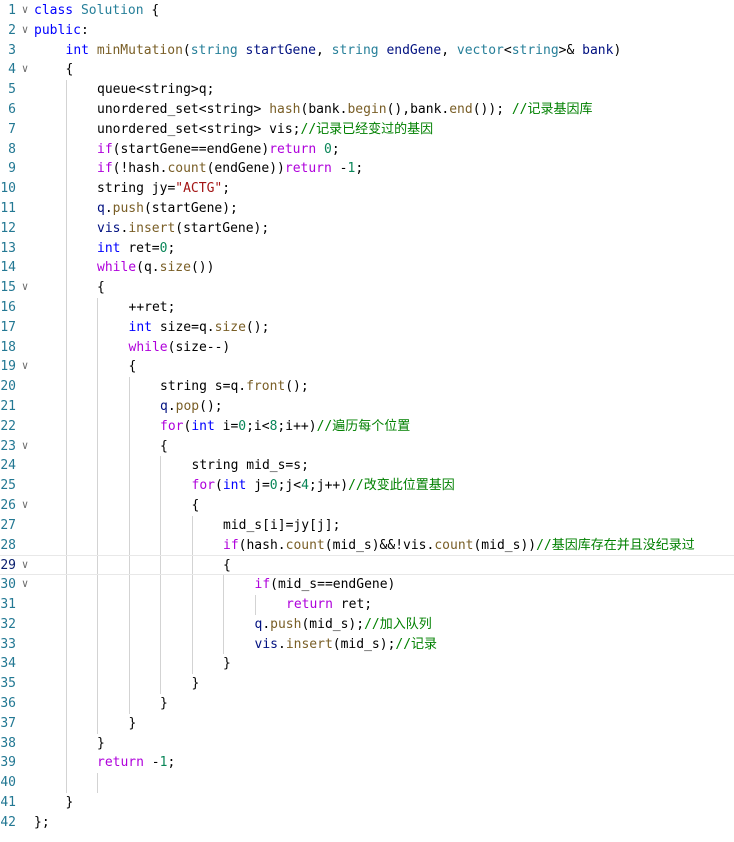  I want to click on code-line: 21 q.pop();, so click(367, 407).